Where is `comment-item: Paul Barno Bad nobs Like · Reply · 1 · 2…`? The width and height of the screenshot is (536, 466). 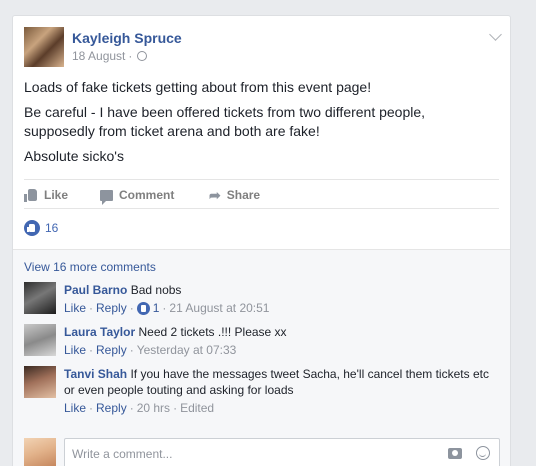
comment-item: Paul Barno Bad nobs Like · Reply · 1 · 2… is located at coordinates (264, 300).